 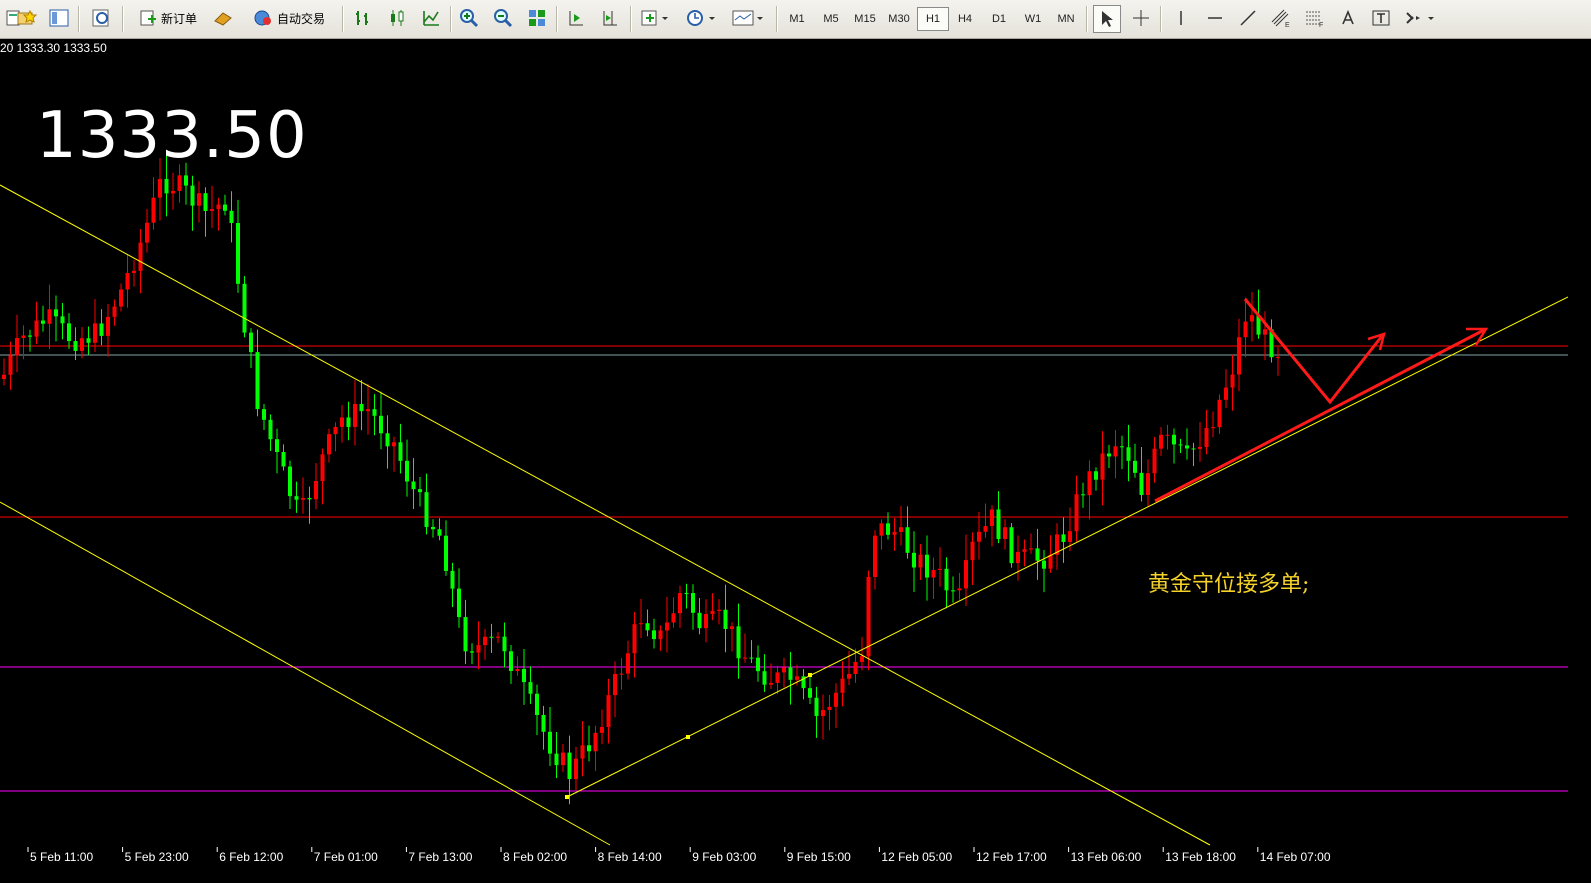 I want to click on zoom-out-icon, so click(x=503, y=18).